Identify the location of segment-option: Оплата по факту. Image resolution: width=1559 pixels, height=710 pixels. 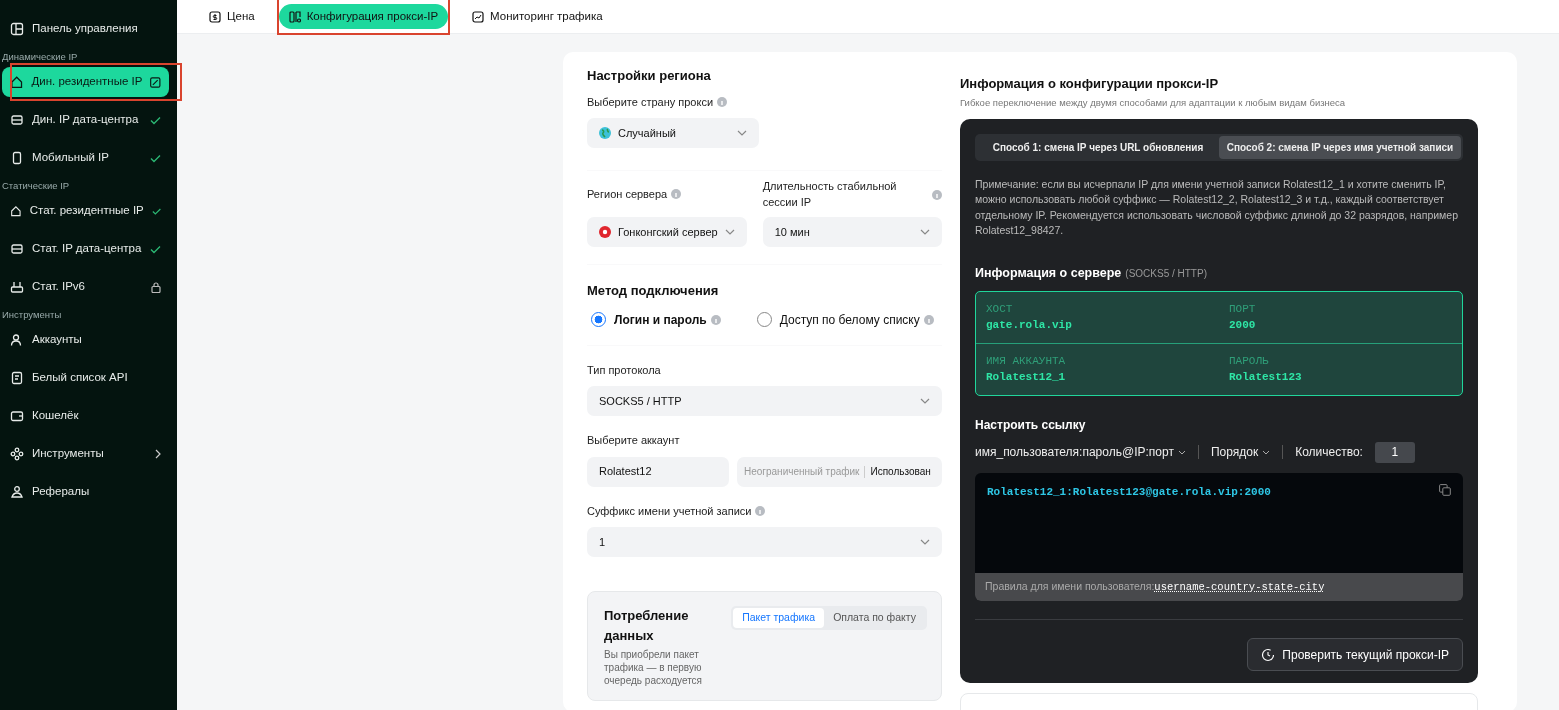
(874, 618).